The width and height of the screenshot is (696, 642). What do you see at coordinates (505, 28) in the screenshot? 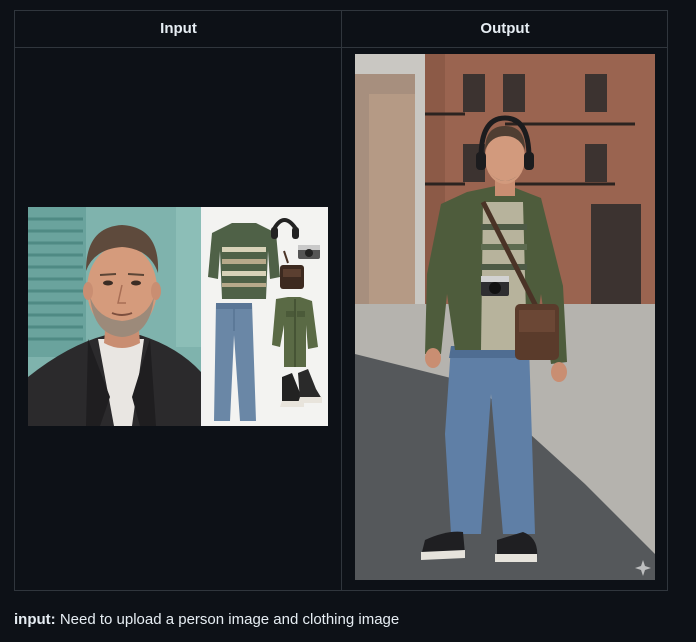
I see `output-column-header: Output` at bounding box center [505, 28].